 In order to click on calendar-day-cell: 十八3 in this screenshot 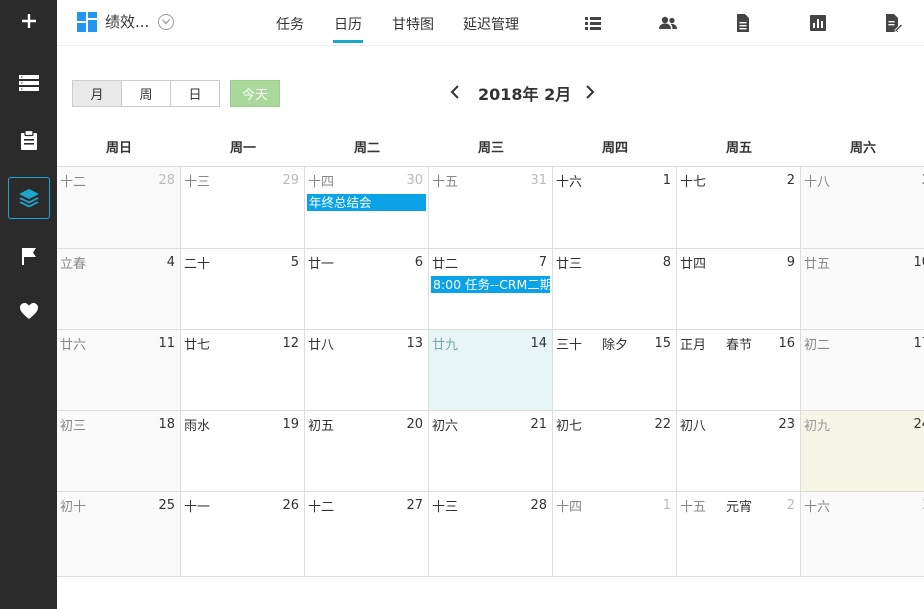, I will do `click(862, 207)`.